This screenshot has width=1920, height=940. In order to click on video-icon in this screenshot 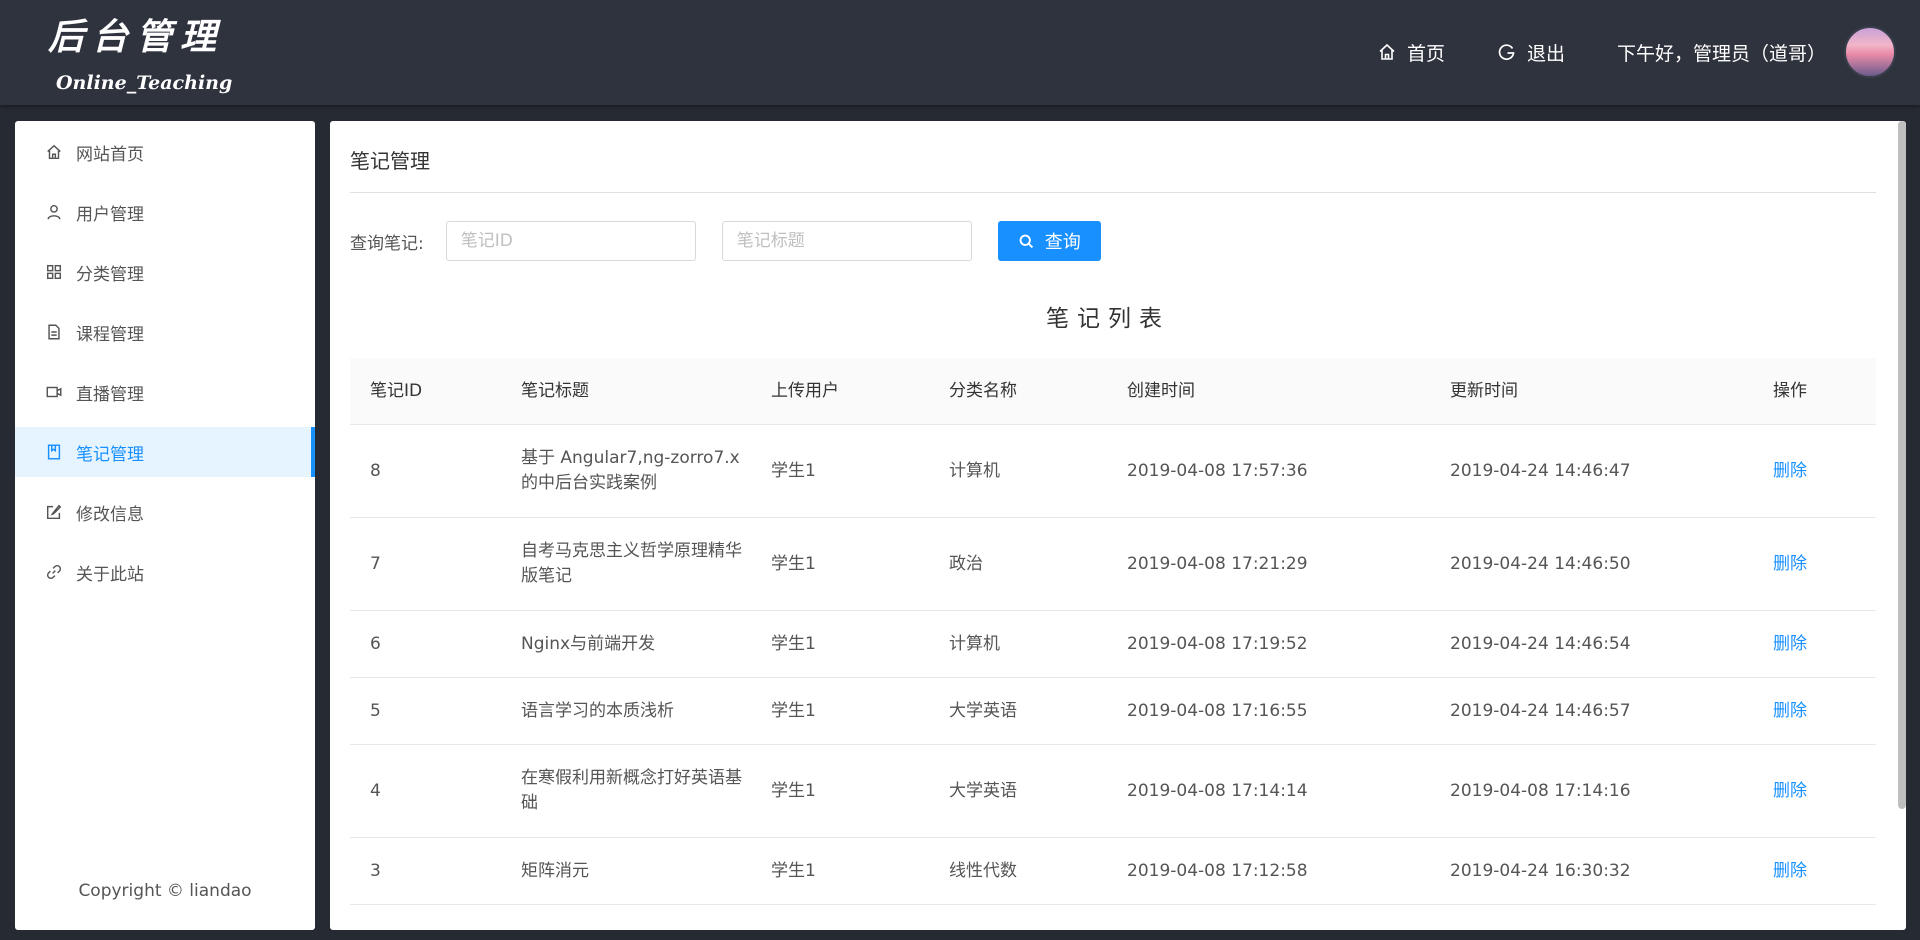, I will do `click(54, 392)`.